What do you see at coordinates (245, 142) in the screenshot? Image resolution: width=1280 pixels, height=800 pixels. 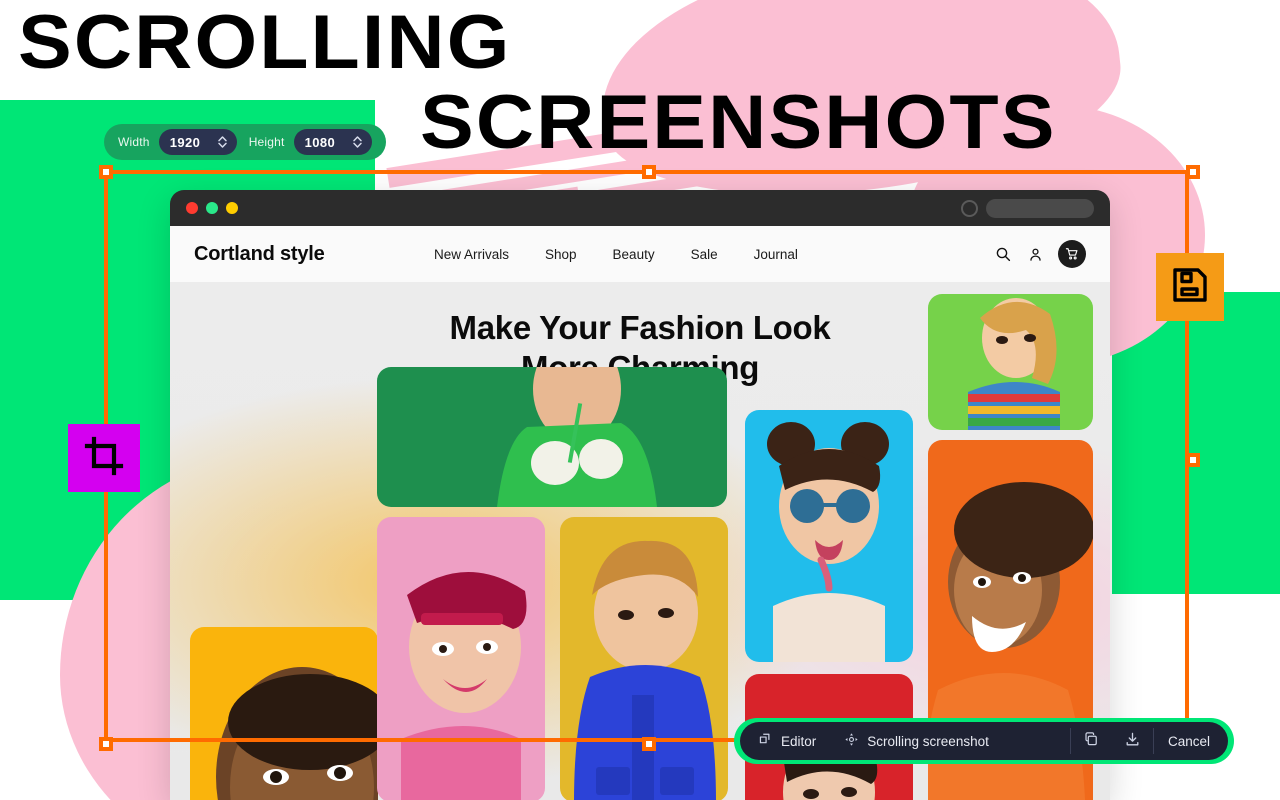 I see `size-controls-bar: Width 1920 Height 1080` at bounding box center [245, 142].